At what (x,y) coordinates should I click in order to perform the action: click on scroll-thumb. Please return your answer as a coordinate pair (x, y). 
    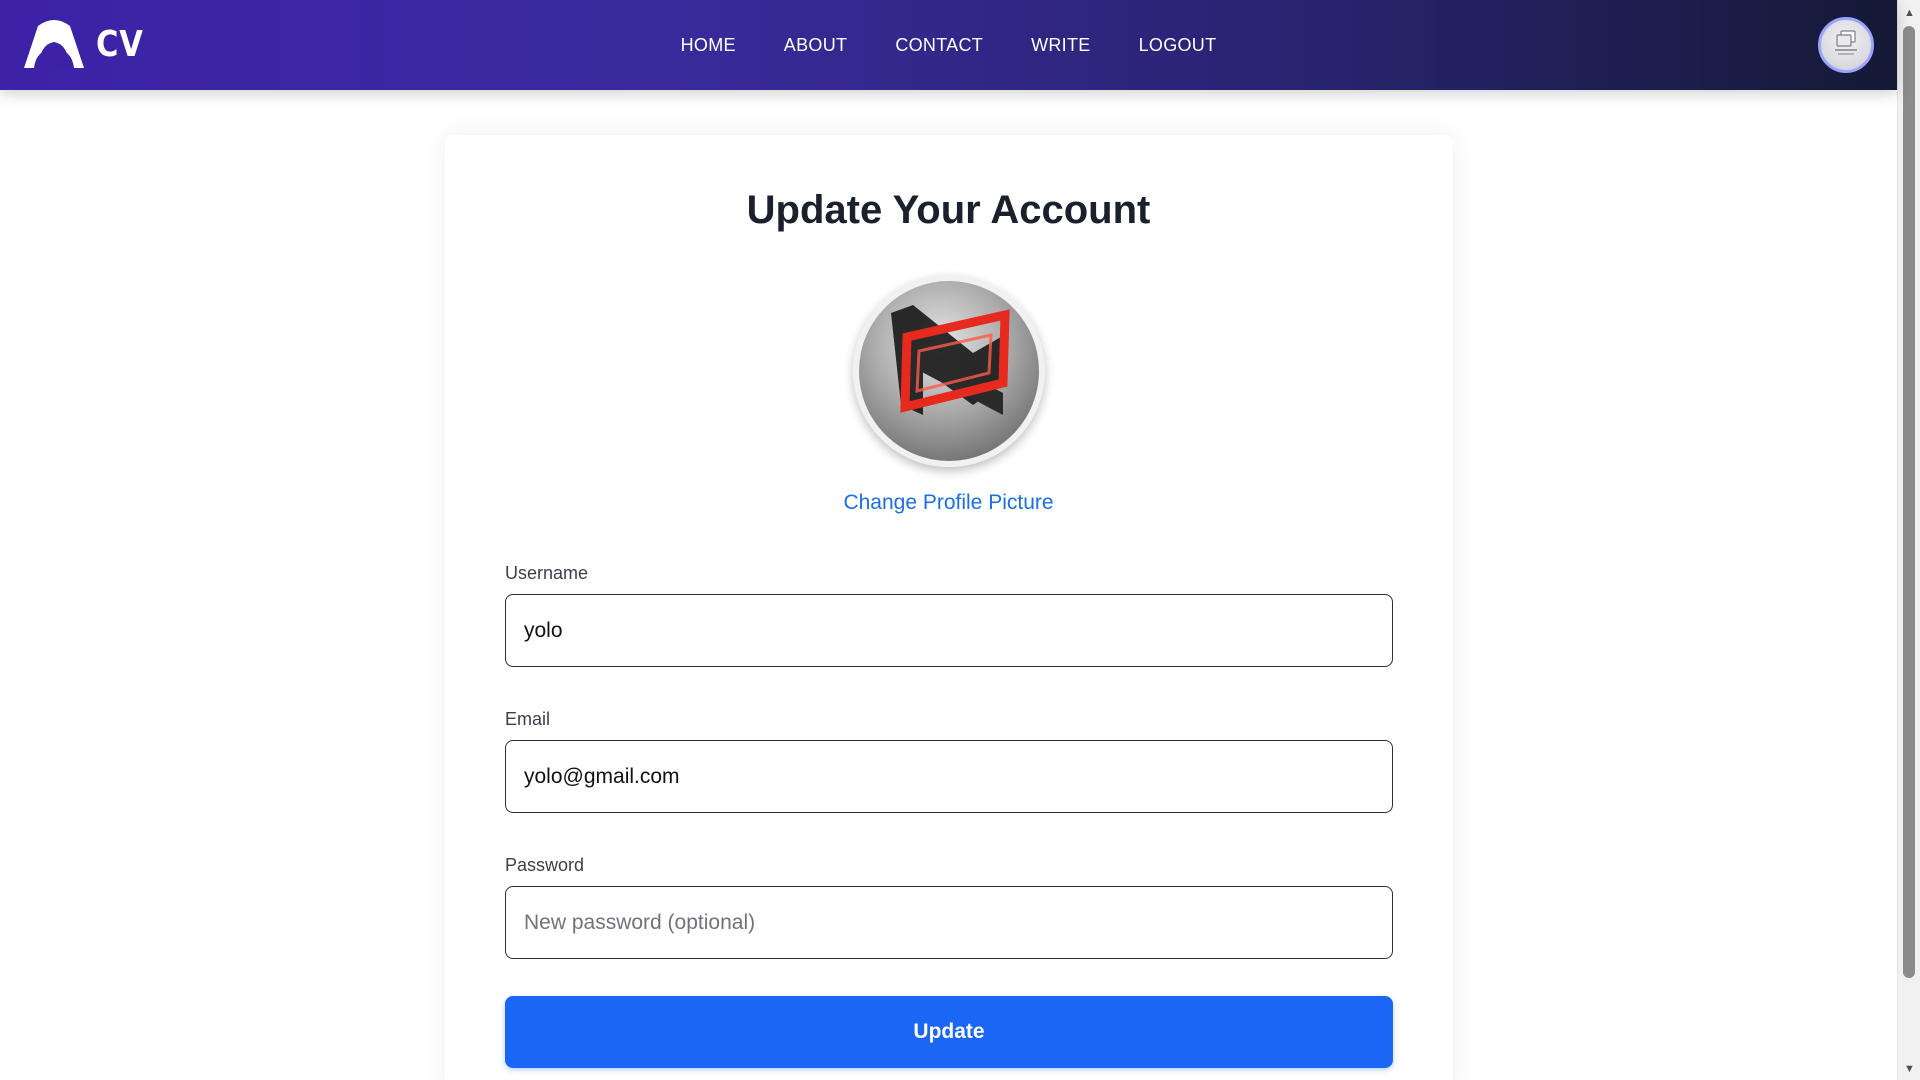
    Looking at the image, I should click on (1909, 502).